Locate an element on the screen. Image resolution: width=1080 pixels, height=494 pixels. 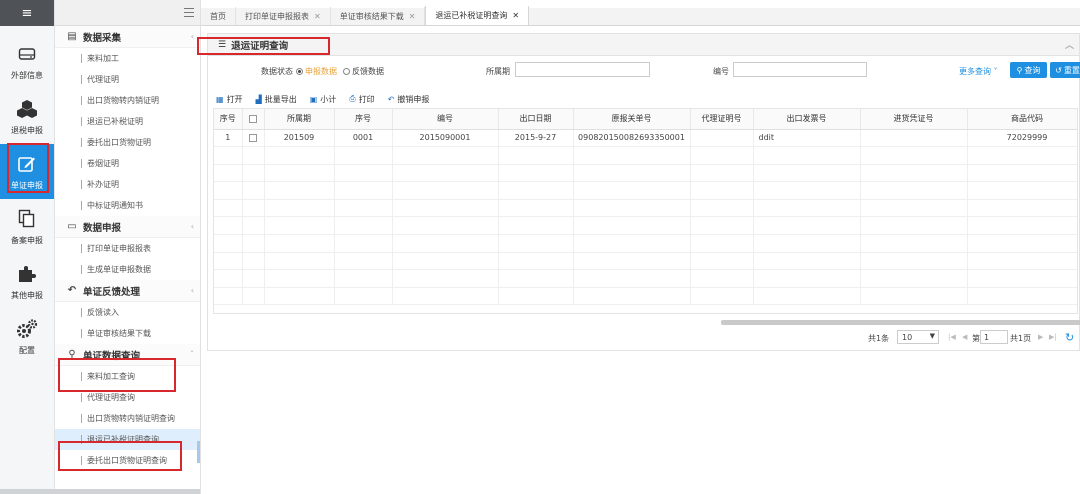
page-size-select: 10 ▼ is located at coordinates (918, 337).